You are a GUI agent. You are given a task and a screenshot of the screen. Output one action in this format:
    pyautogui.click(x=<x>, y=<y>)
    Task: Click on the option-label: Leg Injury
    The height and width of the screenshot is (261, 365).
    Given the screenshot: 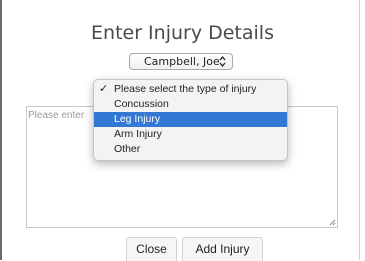 What is the action you would take?
    pyautogui.click(x=137, y=119)
    